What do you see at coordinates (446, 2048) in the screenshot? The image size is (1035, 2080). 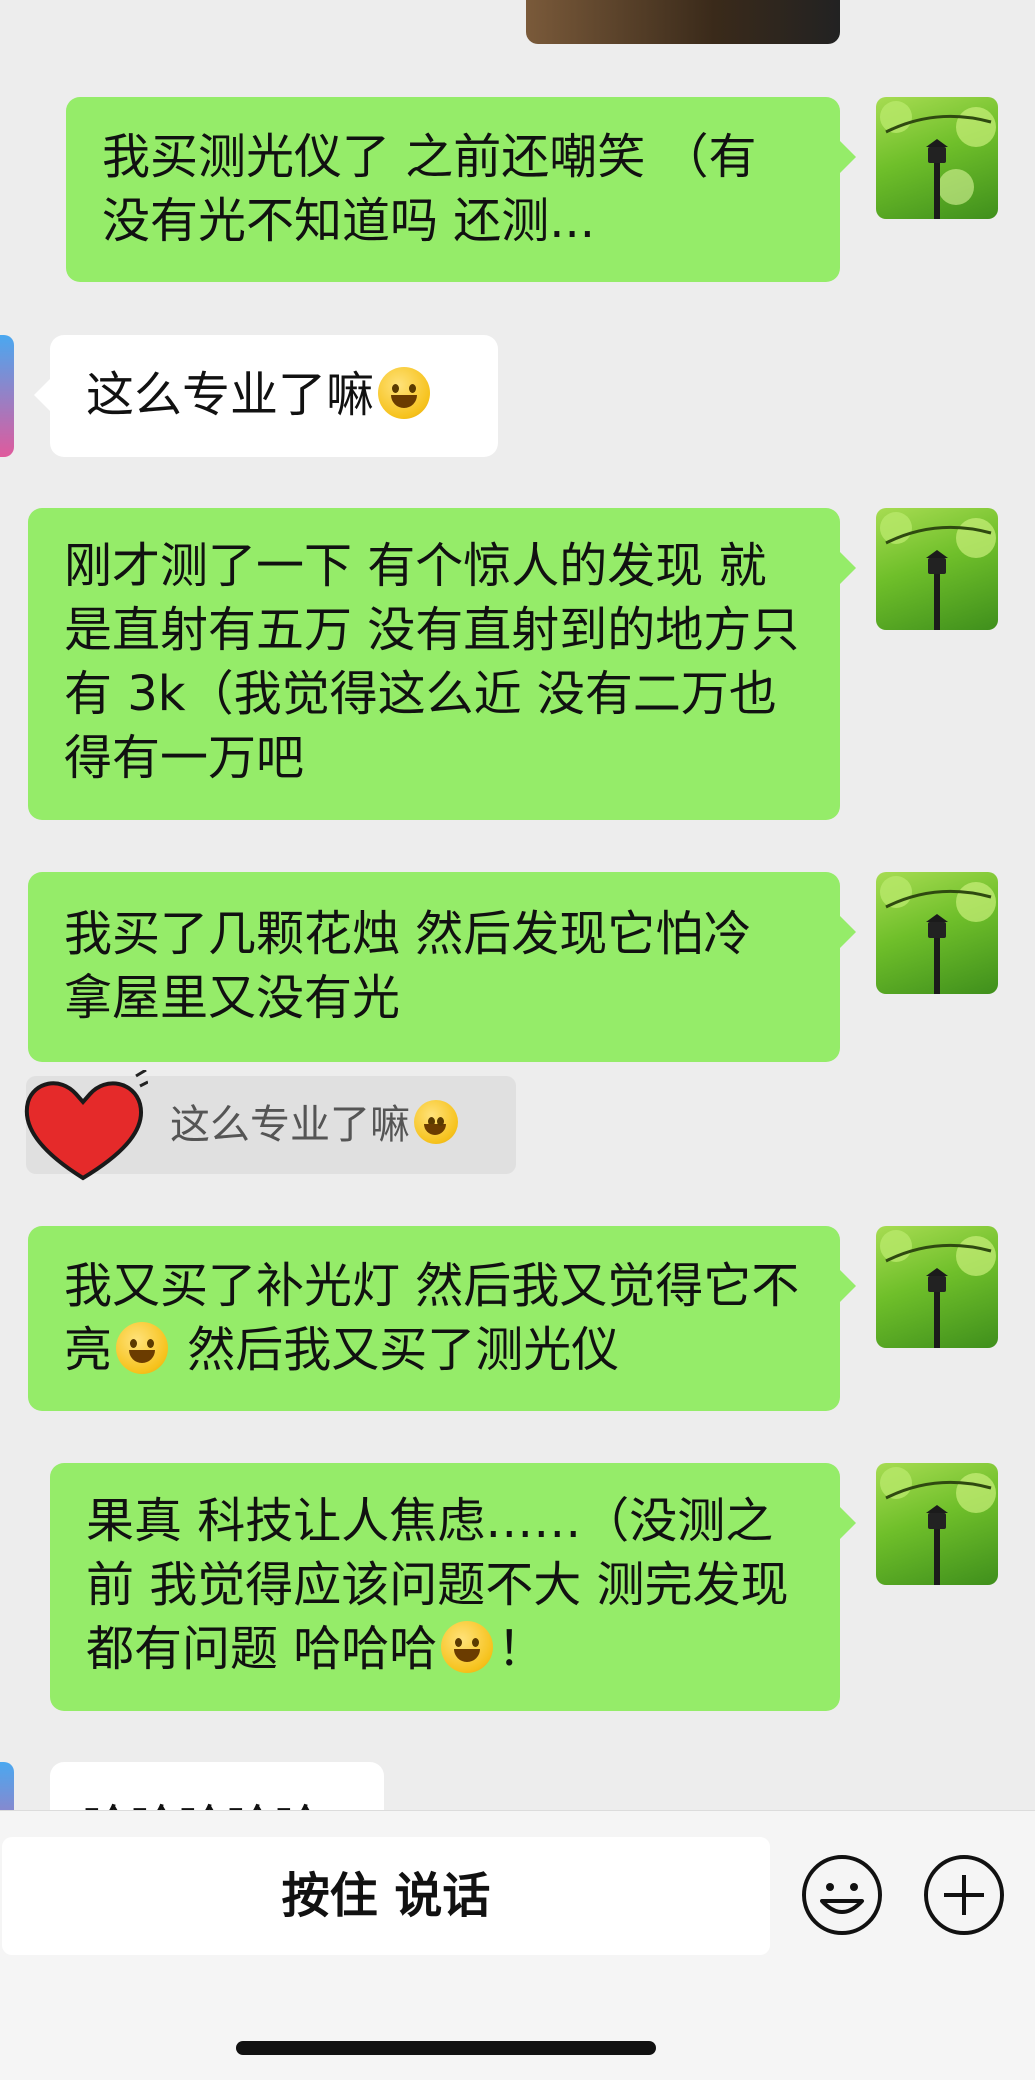 I see `home-indicator` at bounding box center [446, 2048].